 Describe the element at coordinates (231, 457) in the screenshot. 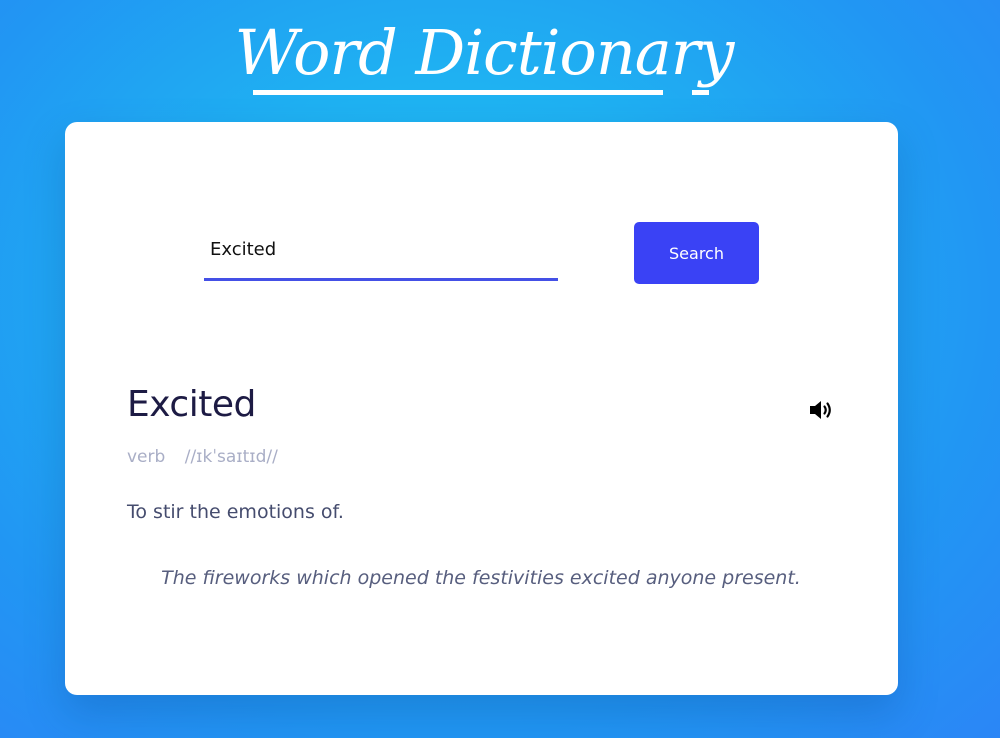

I see `phonetic: //ɪkˈsaɪtɪd//` at that location.